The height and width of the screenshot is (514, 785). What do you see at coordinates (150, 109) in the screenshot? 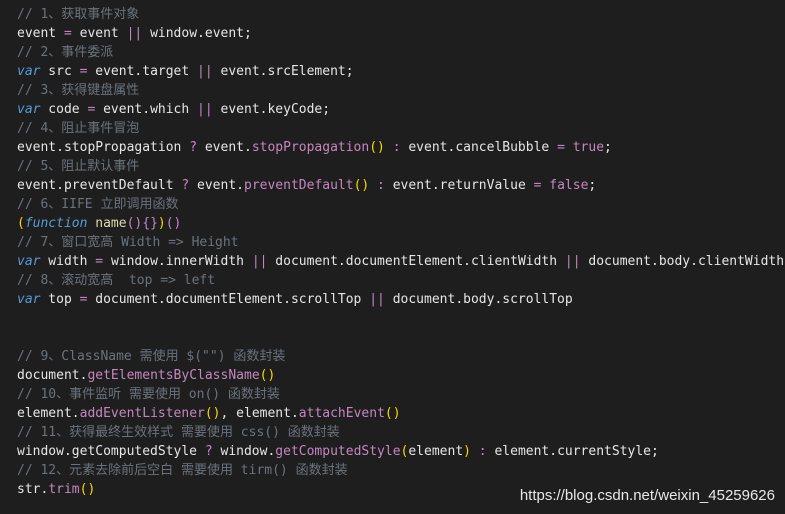
I see `code-token: event.which` at bounding box center [150, 109].